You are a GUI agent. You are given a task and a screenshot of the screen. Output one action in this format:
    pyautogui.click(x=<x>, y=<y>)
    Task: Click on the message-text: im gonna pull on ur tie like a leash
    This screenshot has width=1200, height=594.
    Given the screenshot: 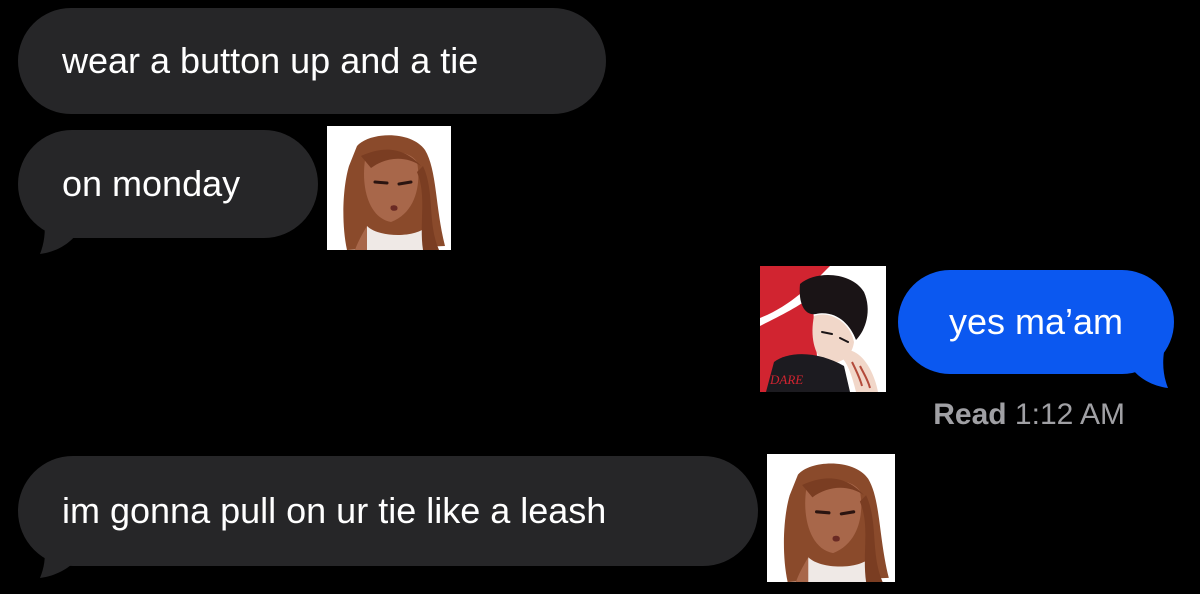 What is the action you would take?
    pyautogui.click(x=334, y=510)
    